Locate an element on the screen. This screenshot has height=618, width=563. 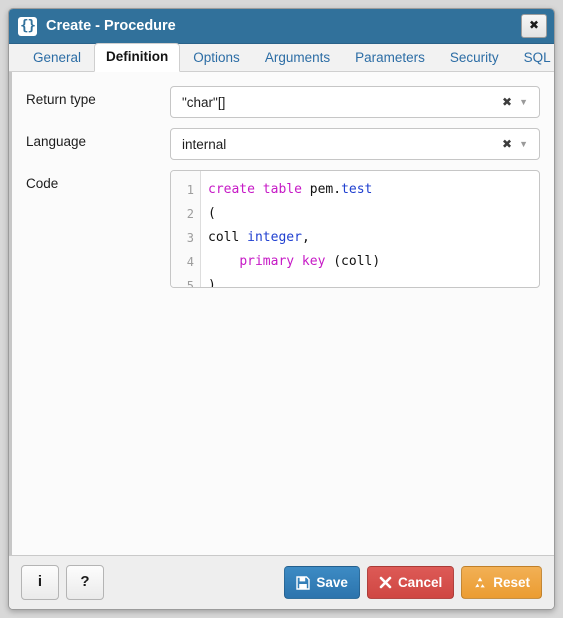
reset-button-label: Reset is located at coordinates (511, 582).